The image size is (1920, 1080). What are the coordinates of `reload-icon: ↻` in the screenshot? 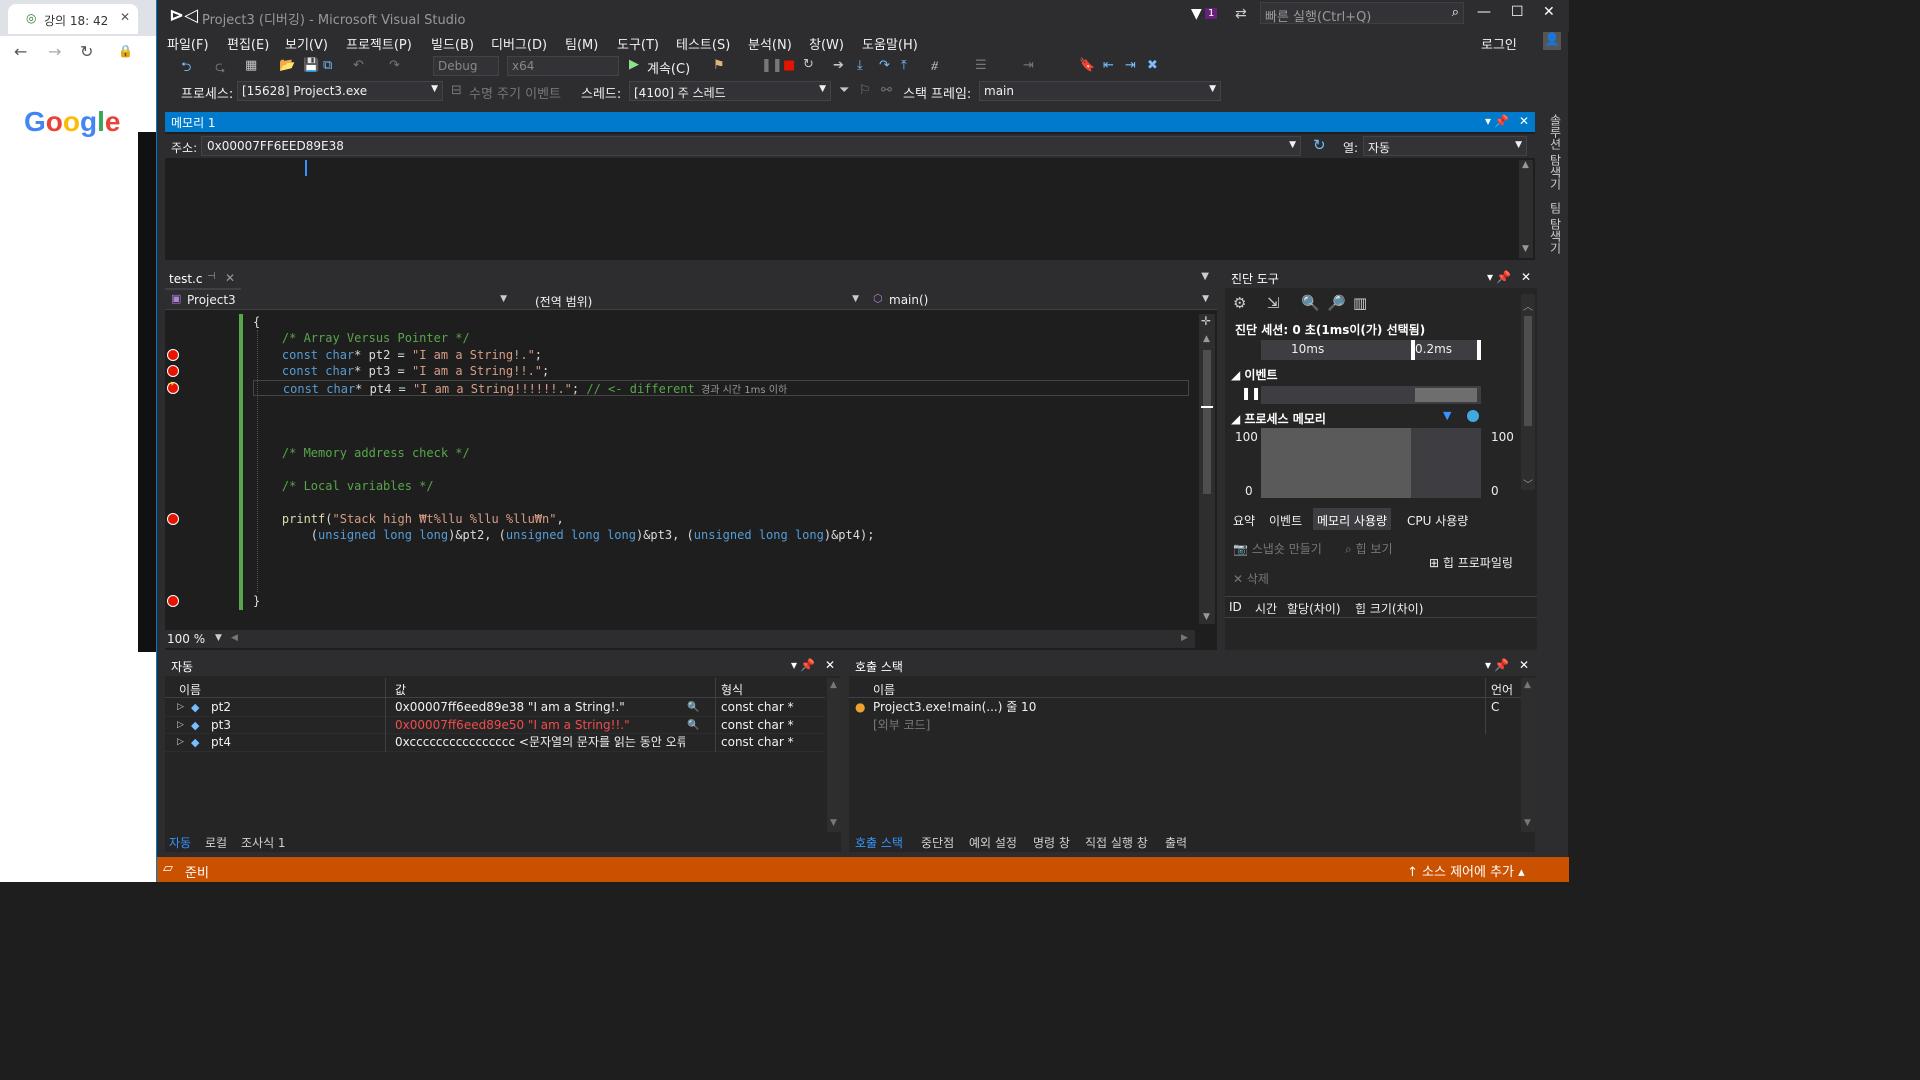 It's located at (86, 51).